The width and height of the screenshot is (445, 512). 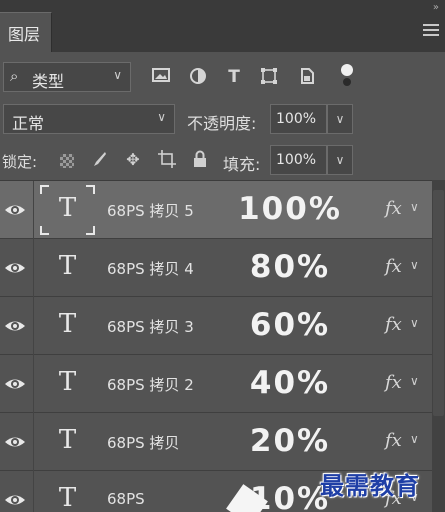 I want to click on type-filter-icon: T, so click(x=234, y=77).